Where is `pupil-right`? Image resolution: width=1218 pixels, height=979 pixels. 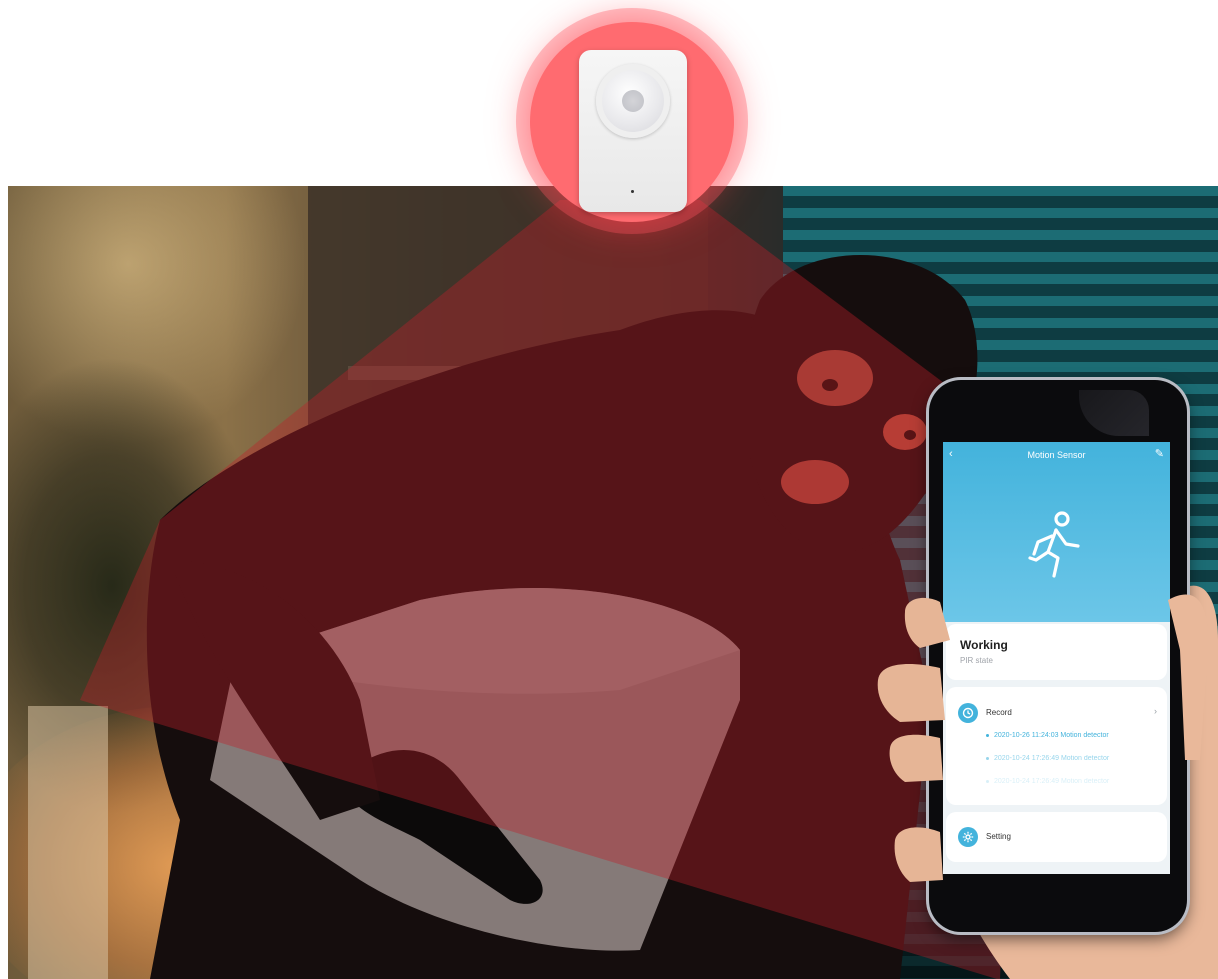
pupil-right is located at coordinates (910, 435).